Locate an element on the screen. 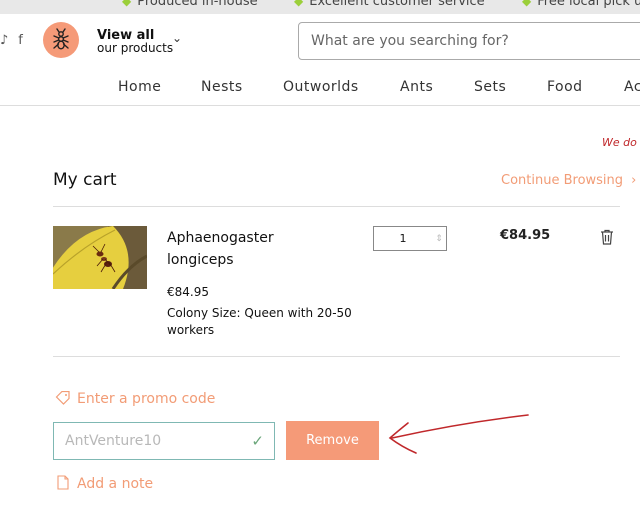  chevron-right-icon: › is located at coordinates (634, 180).